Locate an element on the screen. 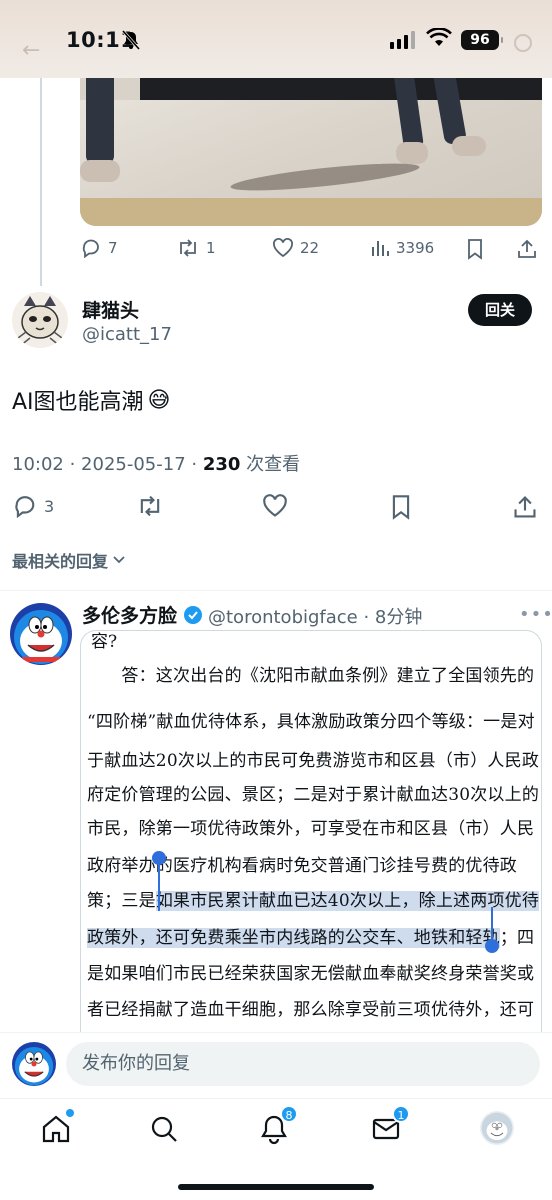 This screenshot has height=1200, width=552. search-icon is located at coordinates (164, 1129).